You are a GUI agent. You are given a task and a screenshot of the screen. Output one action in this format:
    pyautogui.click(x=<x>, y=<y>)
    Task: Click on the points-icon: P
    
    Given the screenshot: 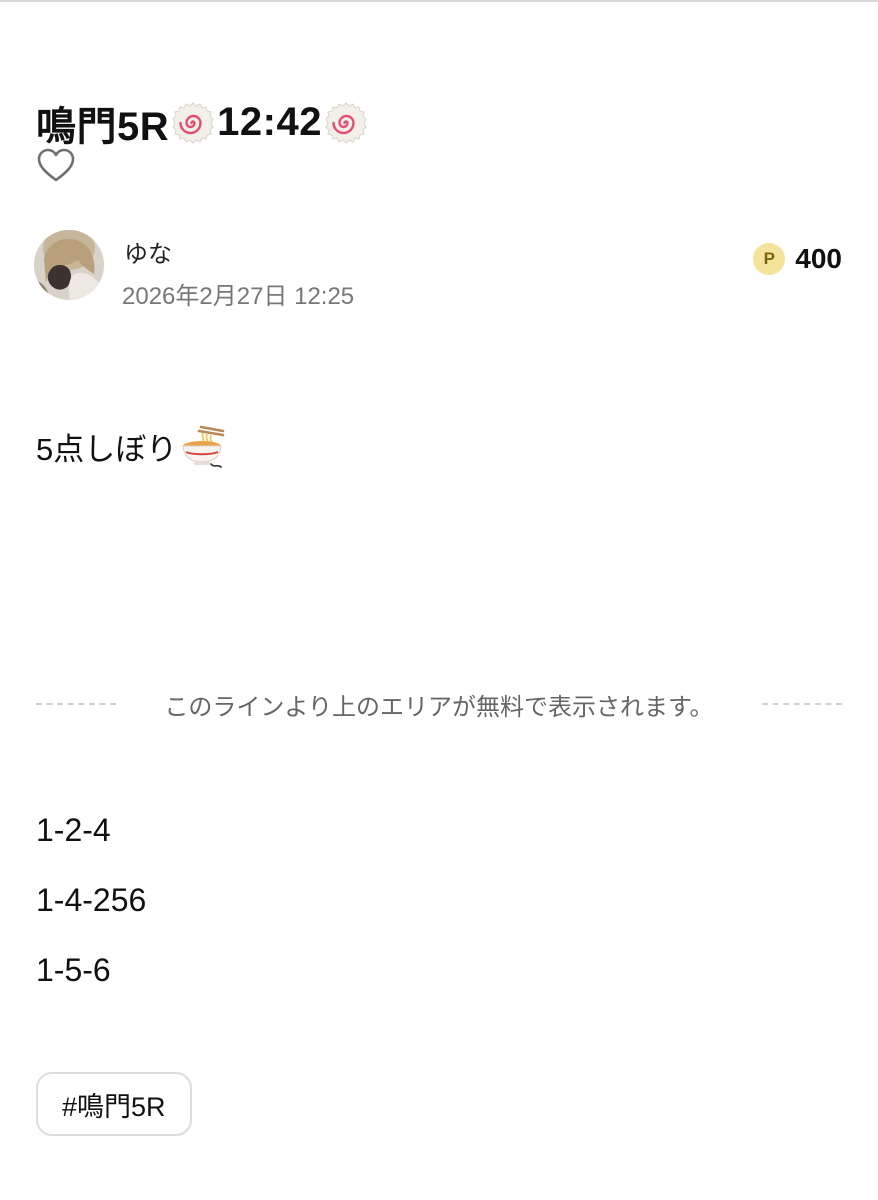 What is the action you would take?
    pyautogui.click(x=769, y=259)
    